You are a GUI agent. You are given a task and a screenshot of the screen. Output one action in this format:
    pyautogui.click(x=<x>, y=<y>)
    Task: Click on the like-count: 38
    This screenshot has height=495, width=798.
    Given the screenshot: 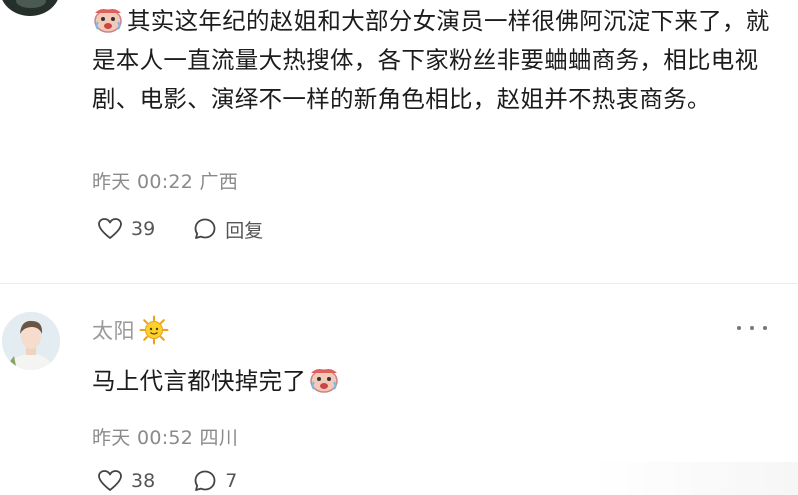 What is the action you would take?
    pyautogui.click(x=143, y=481)
    